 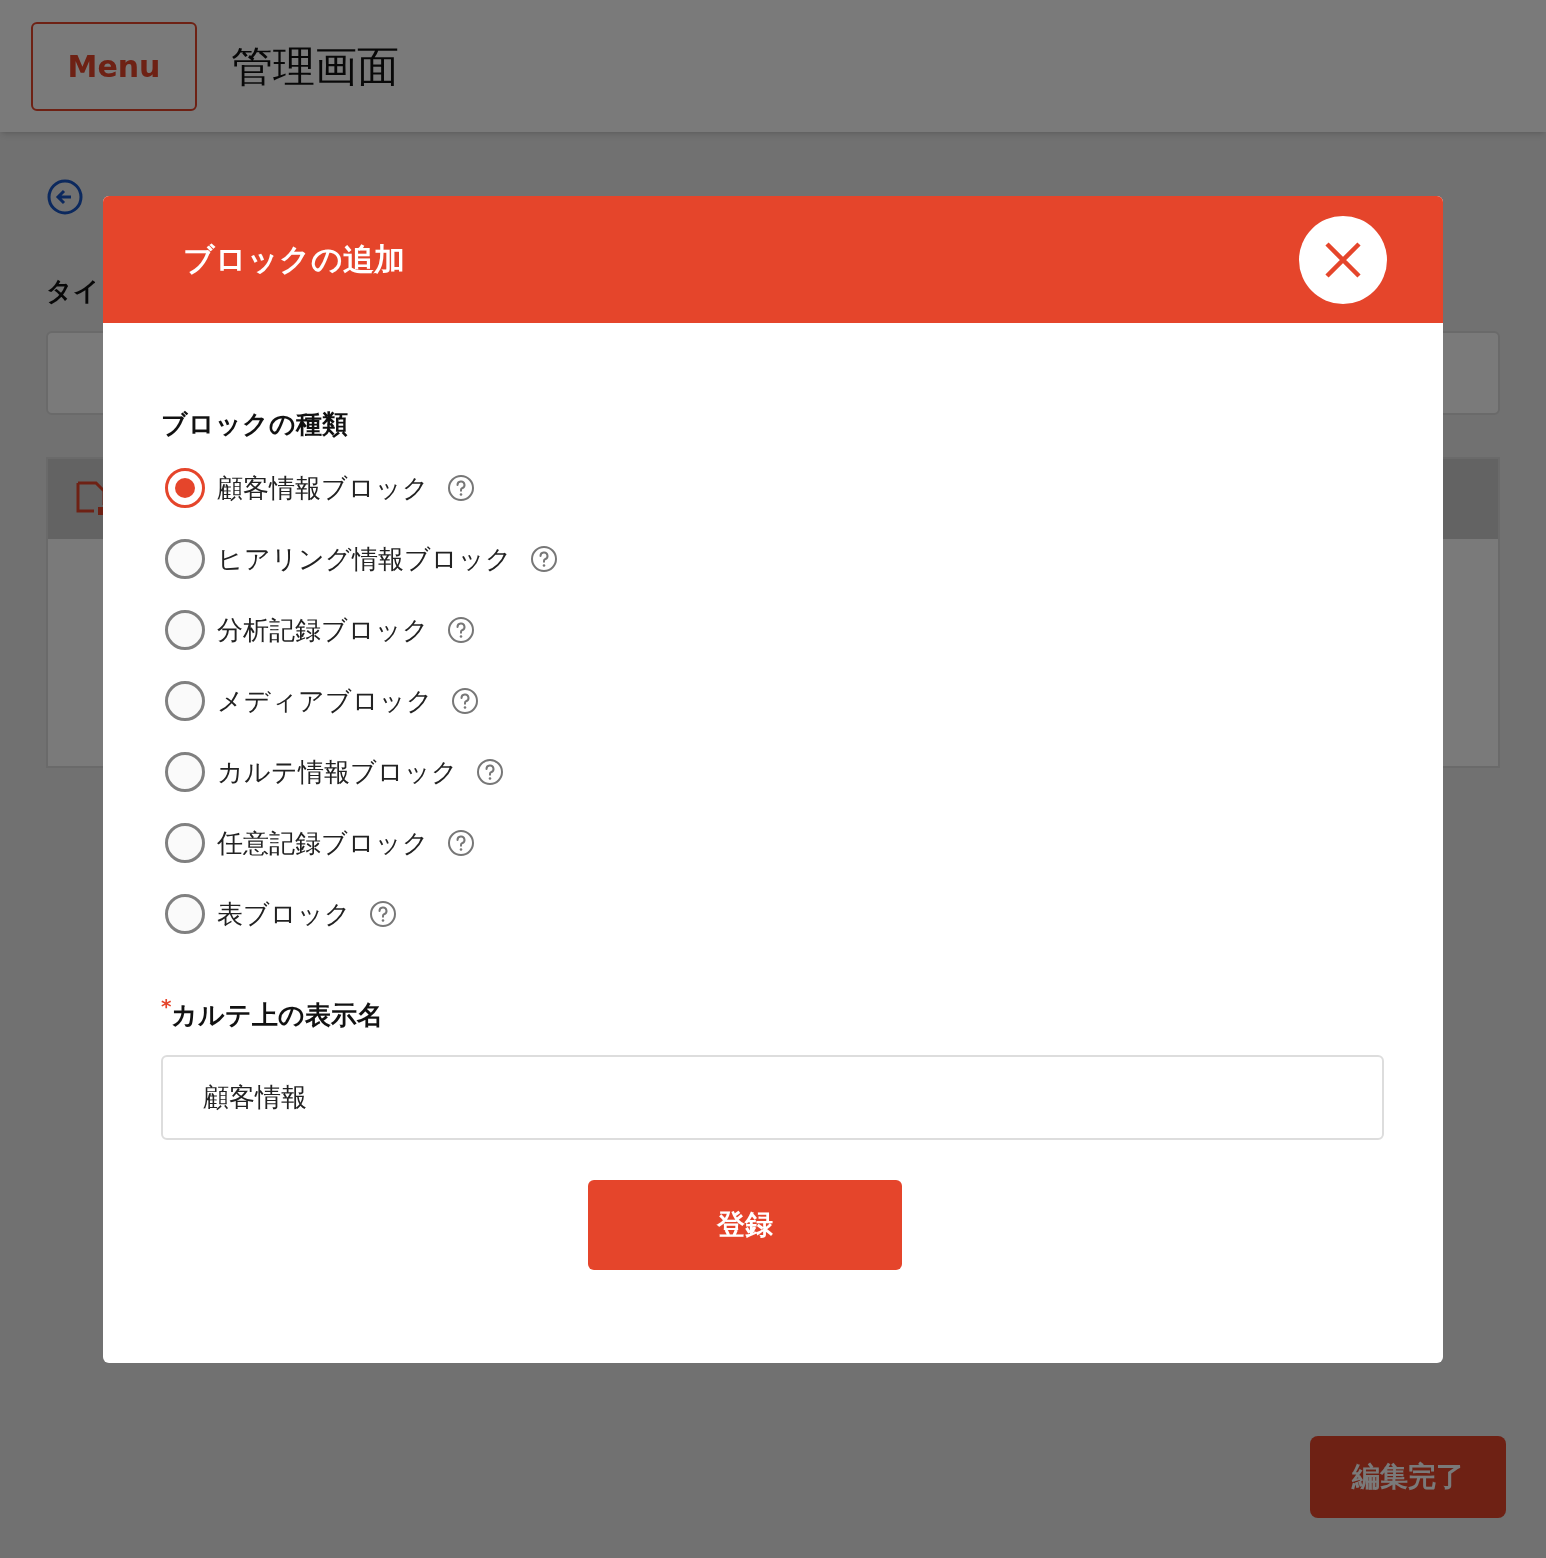 What do you see at coordinates (772, 1097) in the screenshot?
I see `display-name-field: 顧客情報` at bounding box center [772, 1097].